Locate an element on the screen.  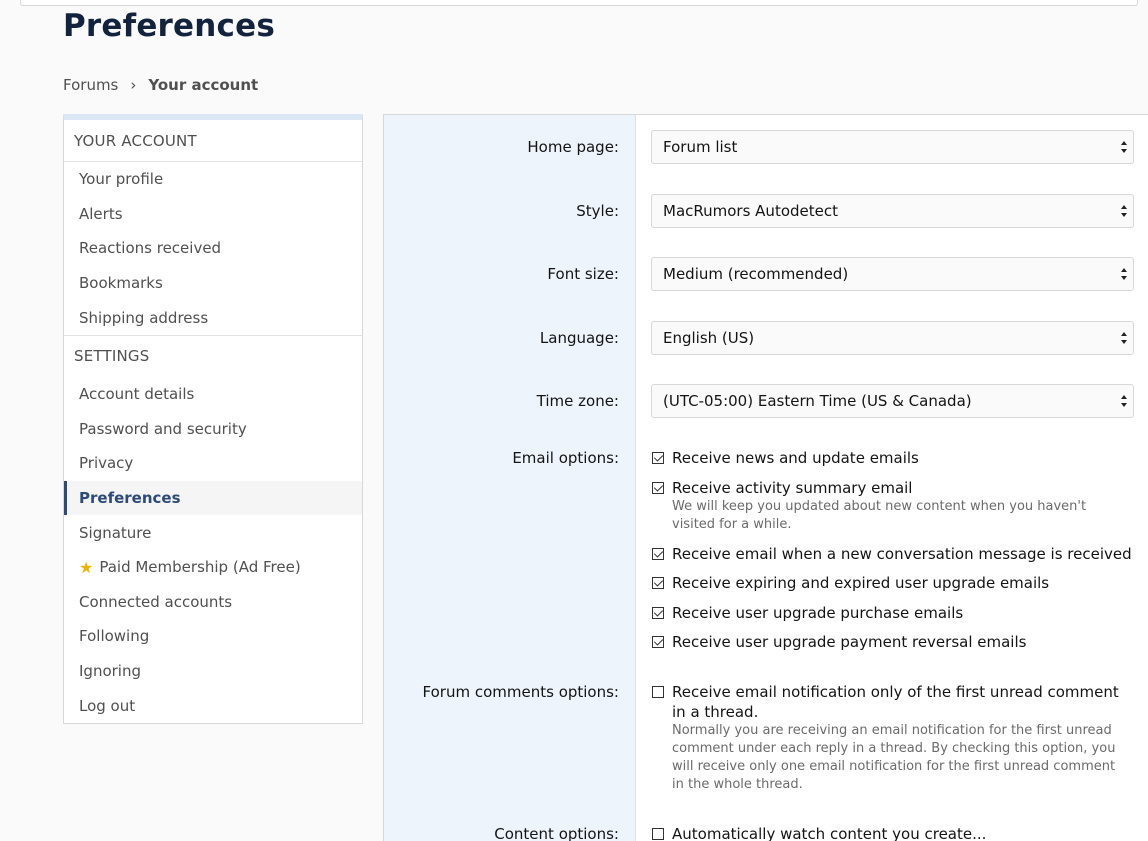
sidebar-item-preferences: Preferences is located at coordinates (213, 498).